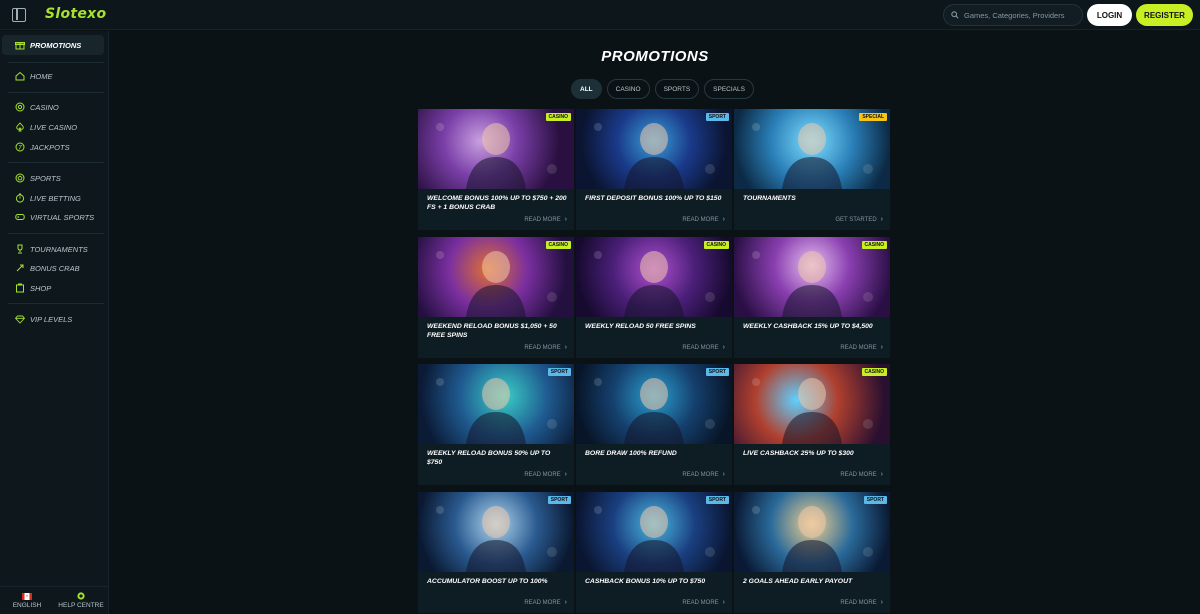  I want to click on promo-card: SPECIAL TOURNAMENTS GET STARTED ›, so click(812, 169).